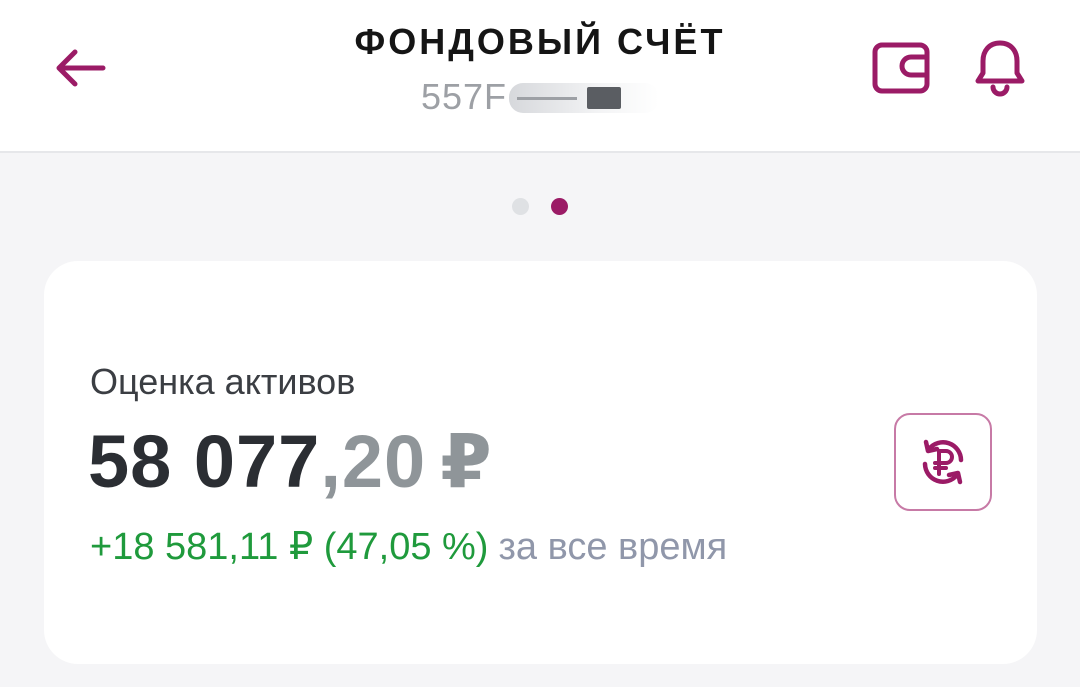  Describe the element at coordinates (540, 206) in the screenshot. I see `page-indicator` at that location.